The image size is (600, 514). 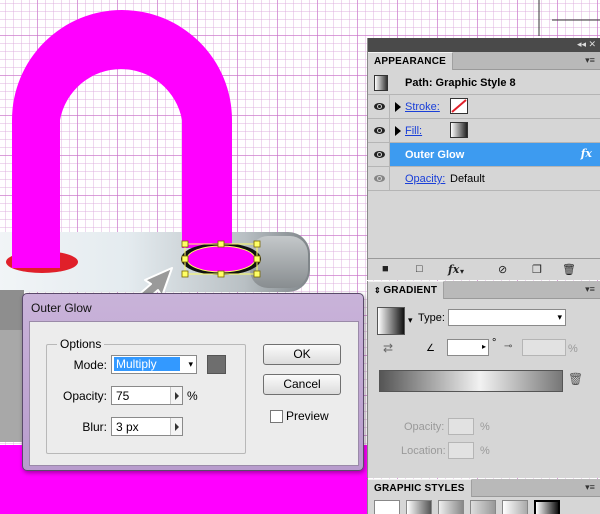 What do you see at coordinates (61, 308) in the screenshot?
I see `dialog-title: Outer Glow` at bounding box center [61, 308].